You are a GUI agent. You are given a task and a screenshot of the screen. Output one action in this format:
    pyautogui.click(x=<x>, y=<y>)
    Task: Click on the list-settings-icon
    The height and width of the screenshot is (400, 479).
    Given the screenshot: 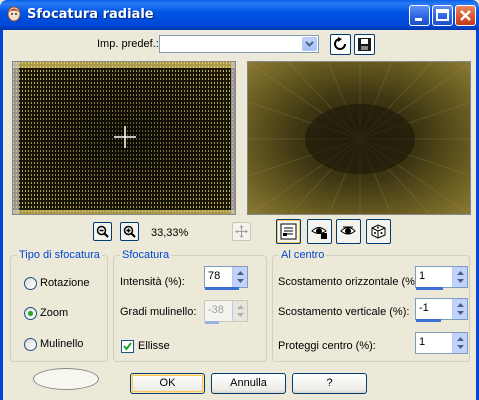 What is the action you would take?
    pyautogui.click(x=288, y=231)
    